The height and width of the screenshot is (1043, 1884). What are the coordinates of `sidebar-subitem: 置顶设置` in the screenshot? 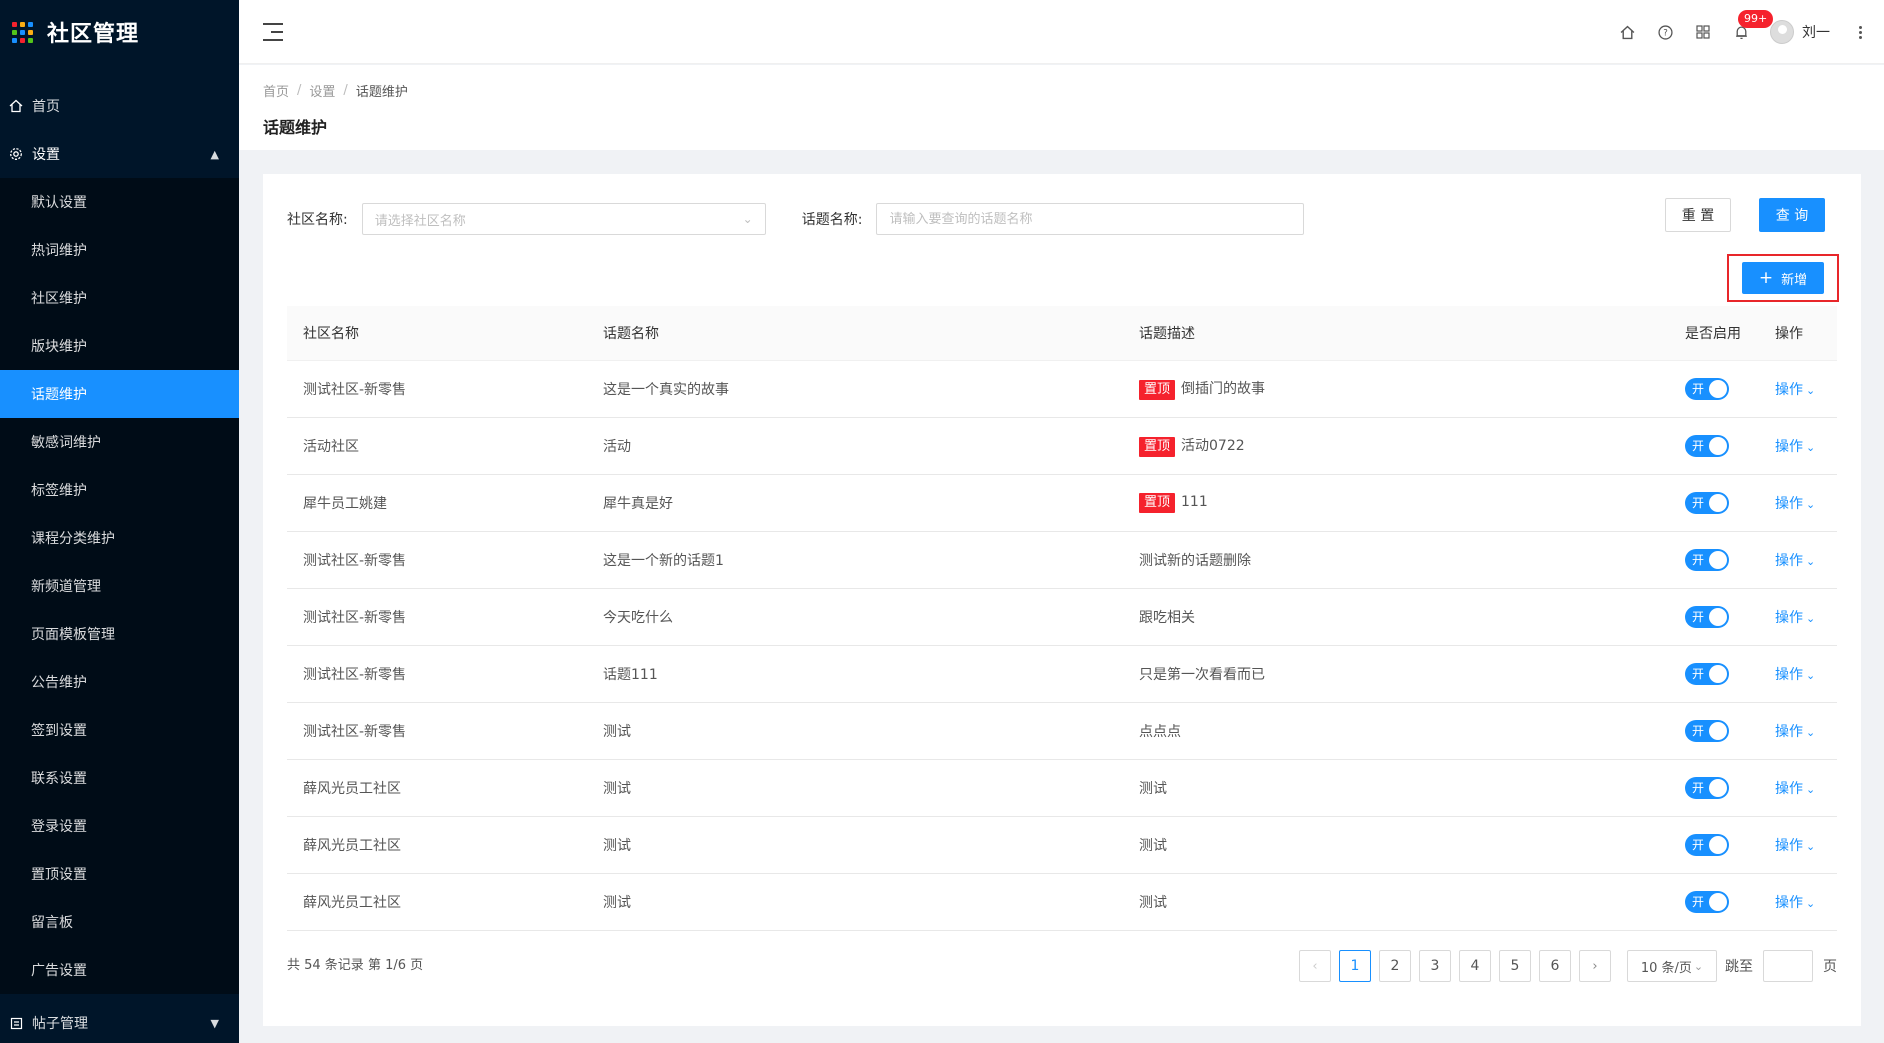 It's located at (119, 874).